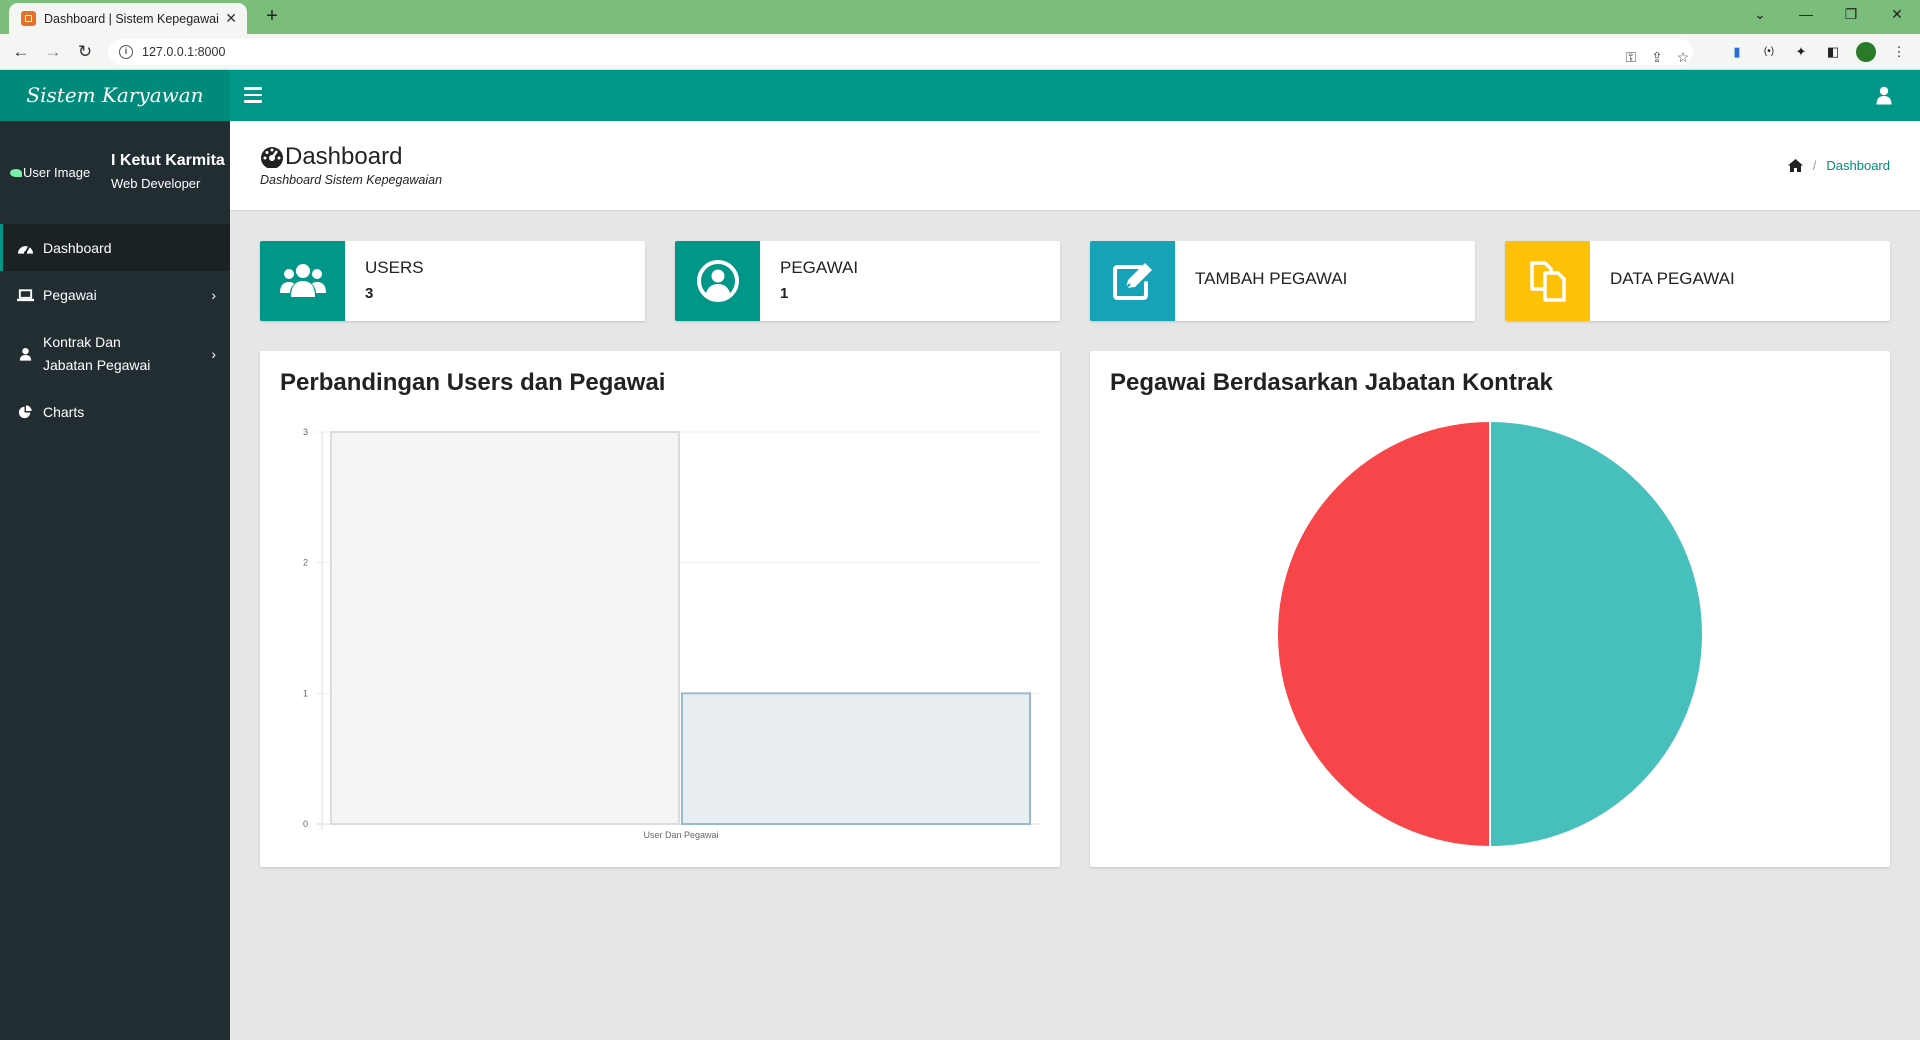 Image resolution: width=1920 pixels, height=1040 pixels. Describe the element at coordinates (369, 293) in the screenshot. I see `infobox-value: 3` at that location.